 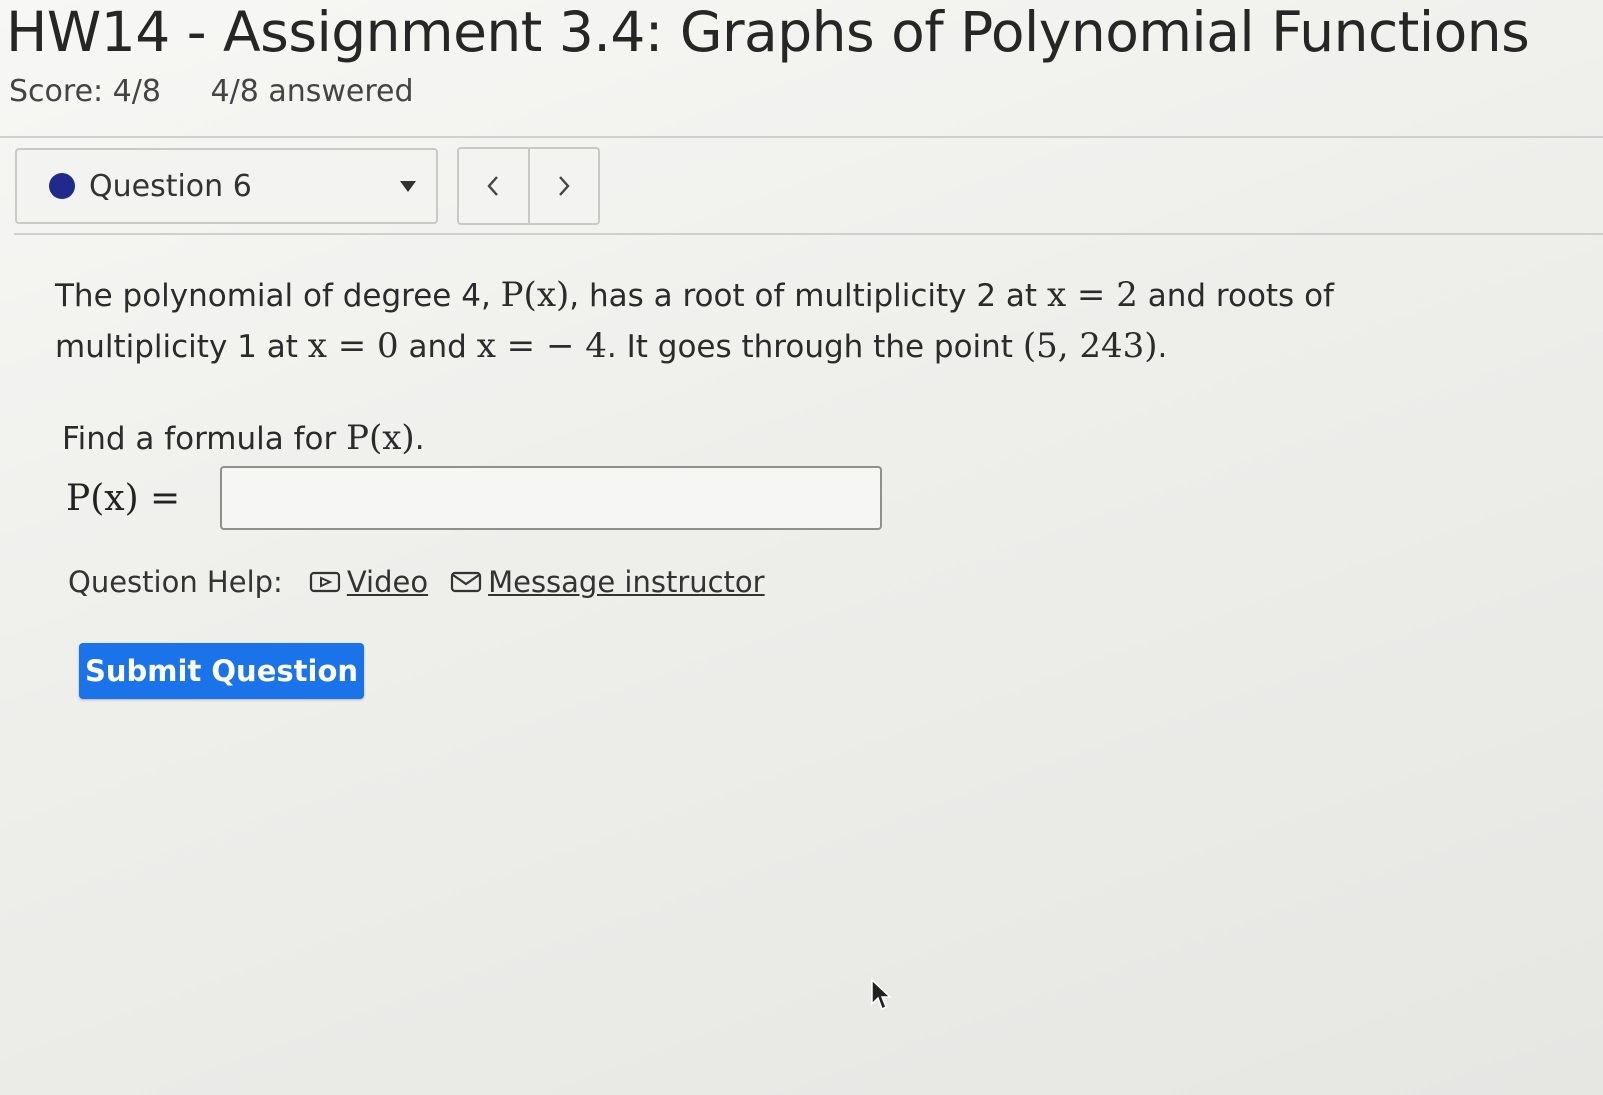 What do you see at coordinates (62, 186) in the screenshot?
I see `status-dot-icon` at bounding box center [62, 186].